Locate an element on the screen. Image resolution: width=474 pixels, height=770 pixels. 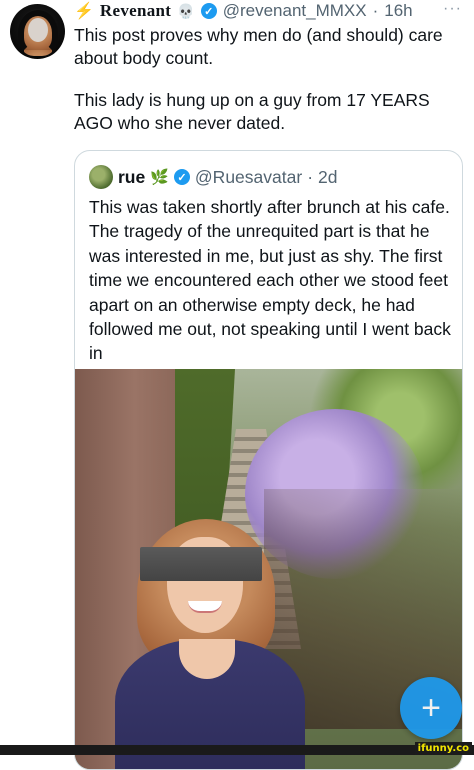
post-header: ⚡ Revenant 💀 ✓ @revenant_MMXX · 16h is located at coordinates (269, 11).